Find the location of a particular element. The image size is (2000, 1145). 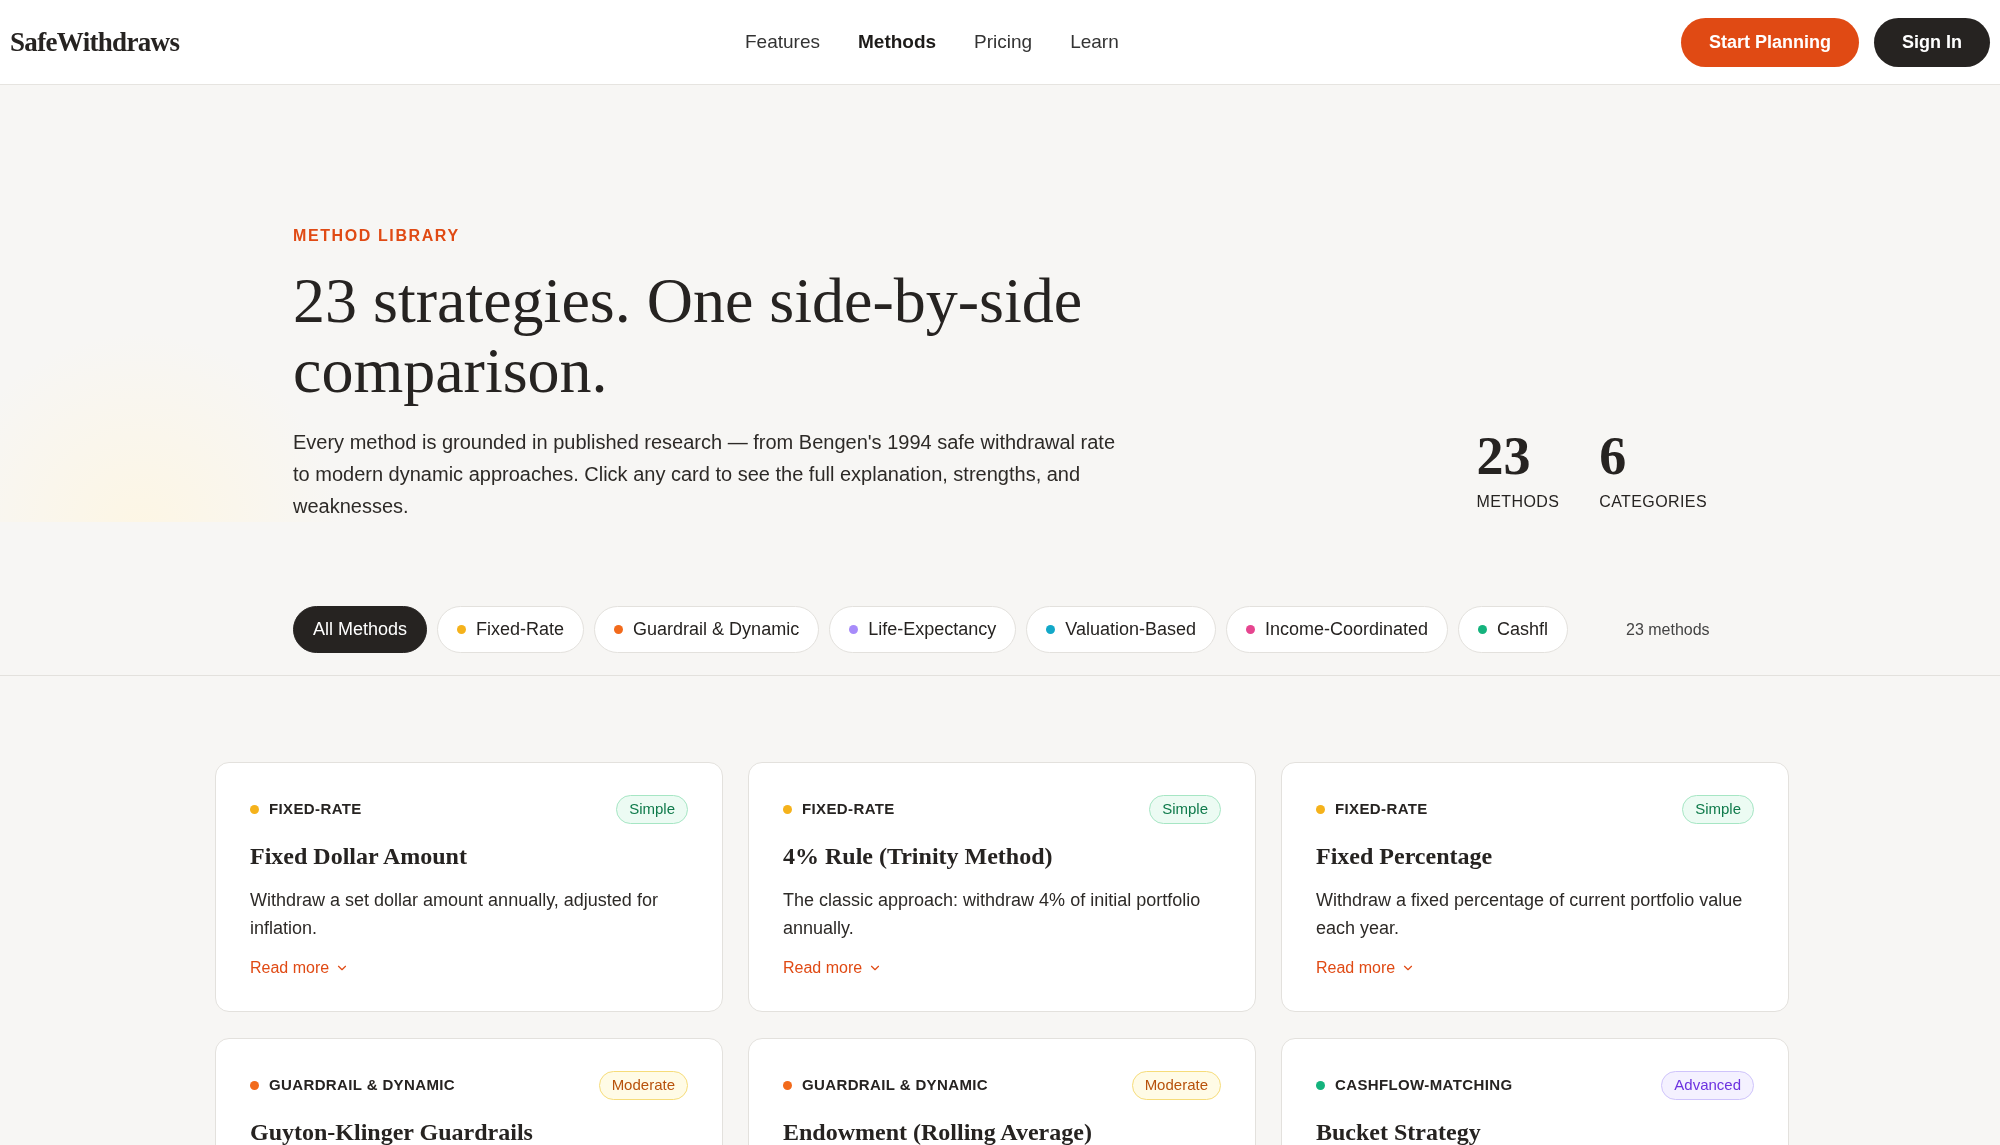

method-card: GUARDRAIL & DYNAMIC Moderate Endowment (Rolling Average) is located at coordinates (1002, 1091).